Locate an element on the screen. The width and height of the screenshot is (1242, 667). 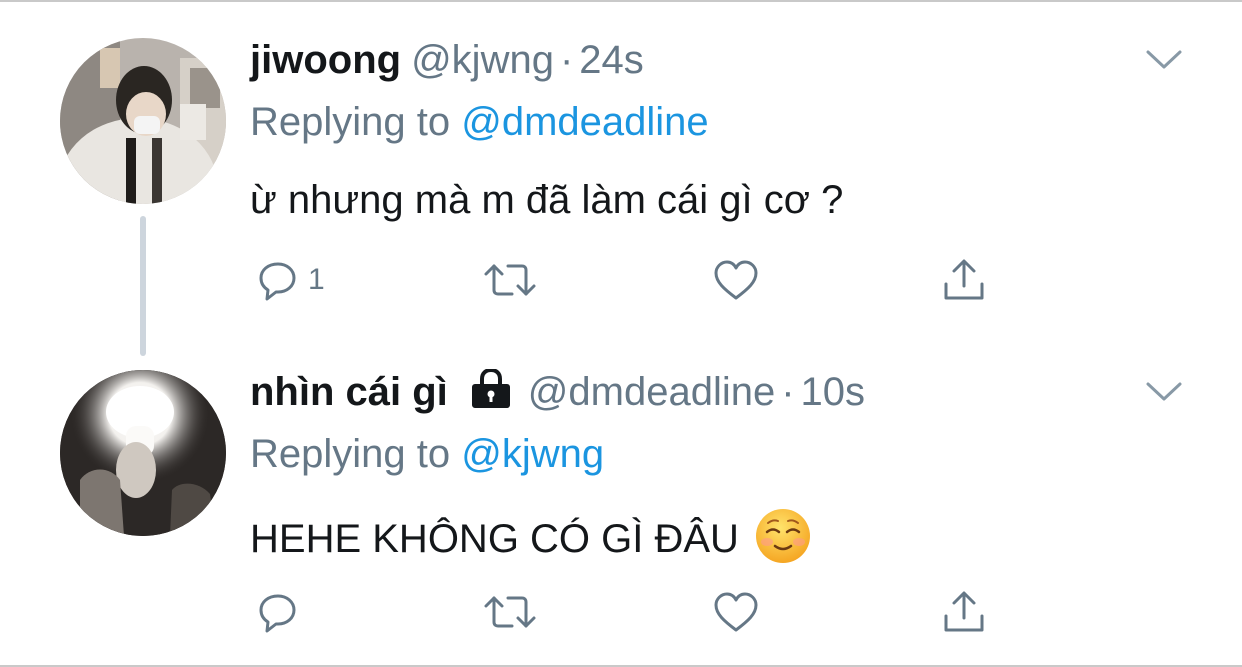
tweet-header: nhìn cái gì @dmdeadline · 10s is located at coordinates (558, 393).